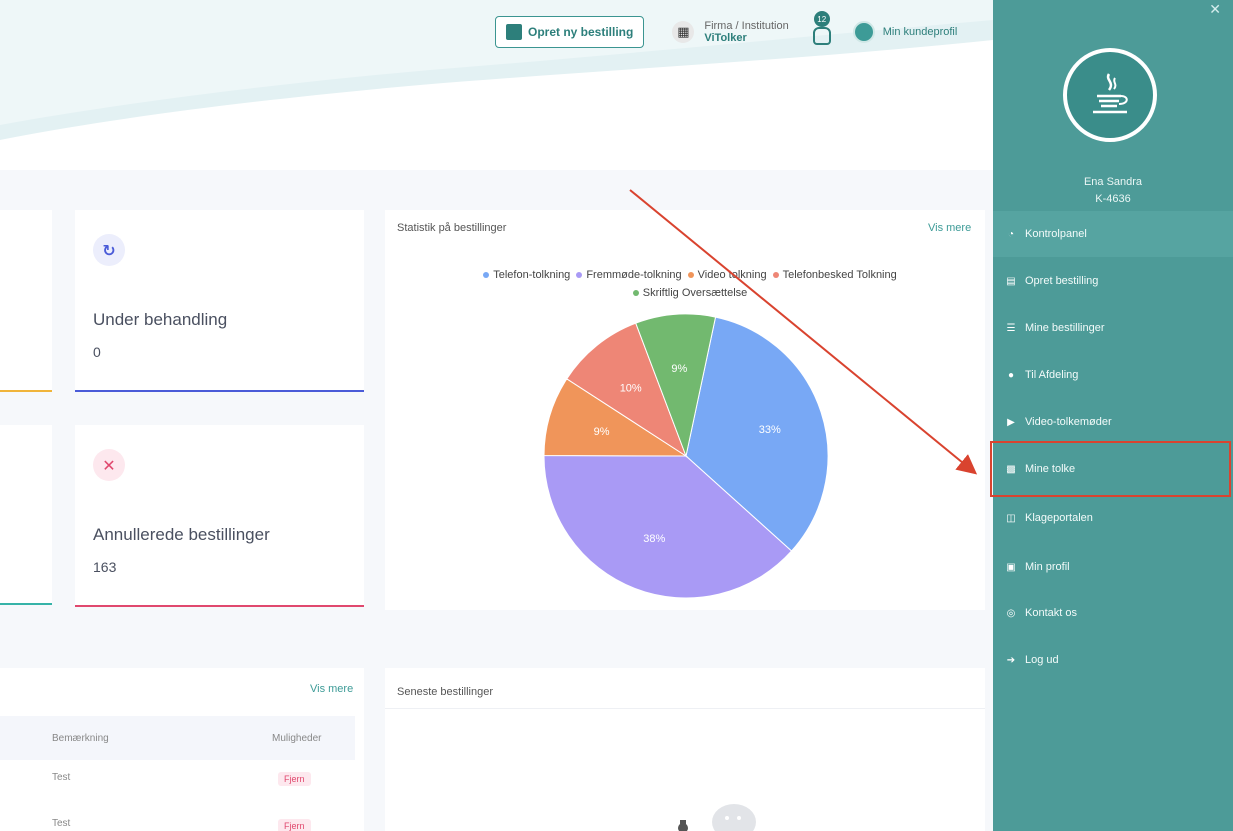  What do you see at coordinates (219, 301) in the screenshot?
I see `stat-card-pending: ↻ Under behandling 0` at bounding box center [219, 301].